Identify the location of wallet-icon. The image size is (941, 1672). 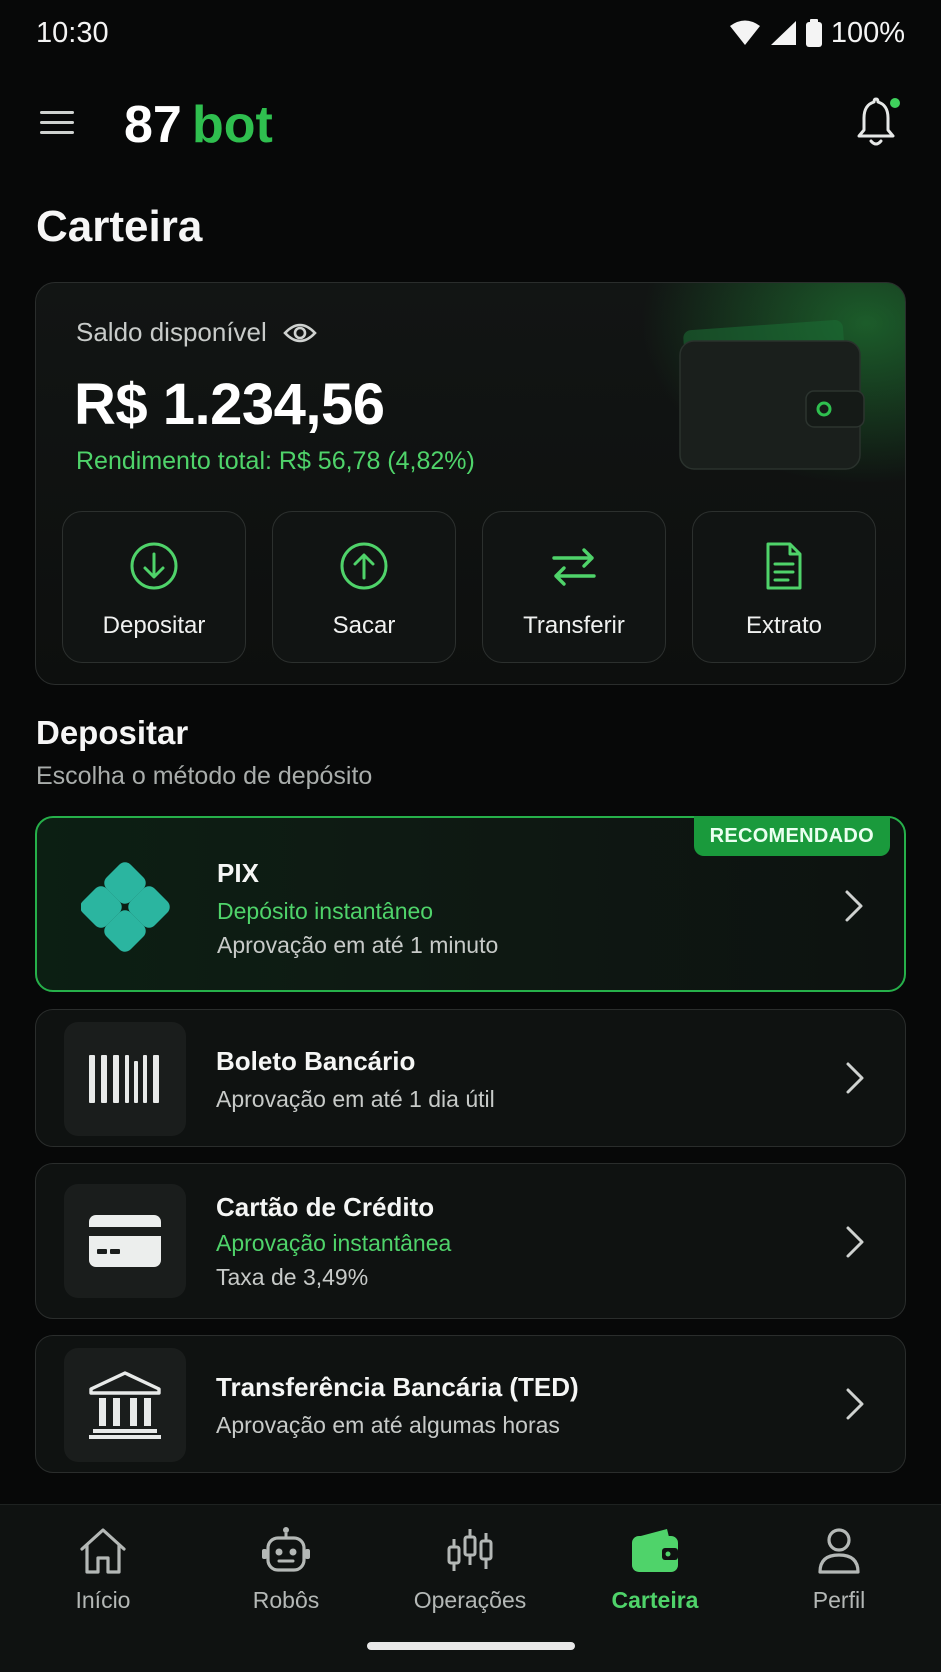
(655, 1550).